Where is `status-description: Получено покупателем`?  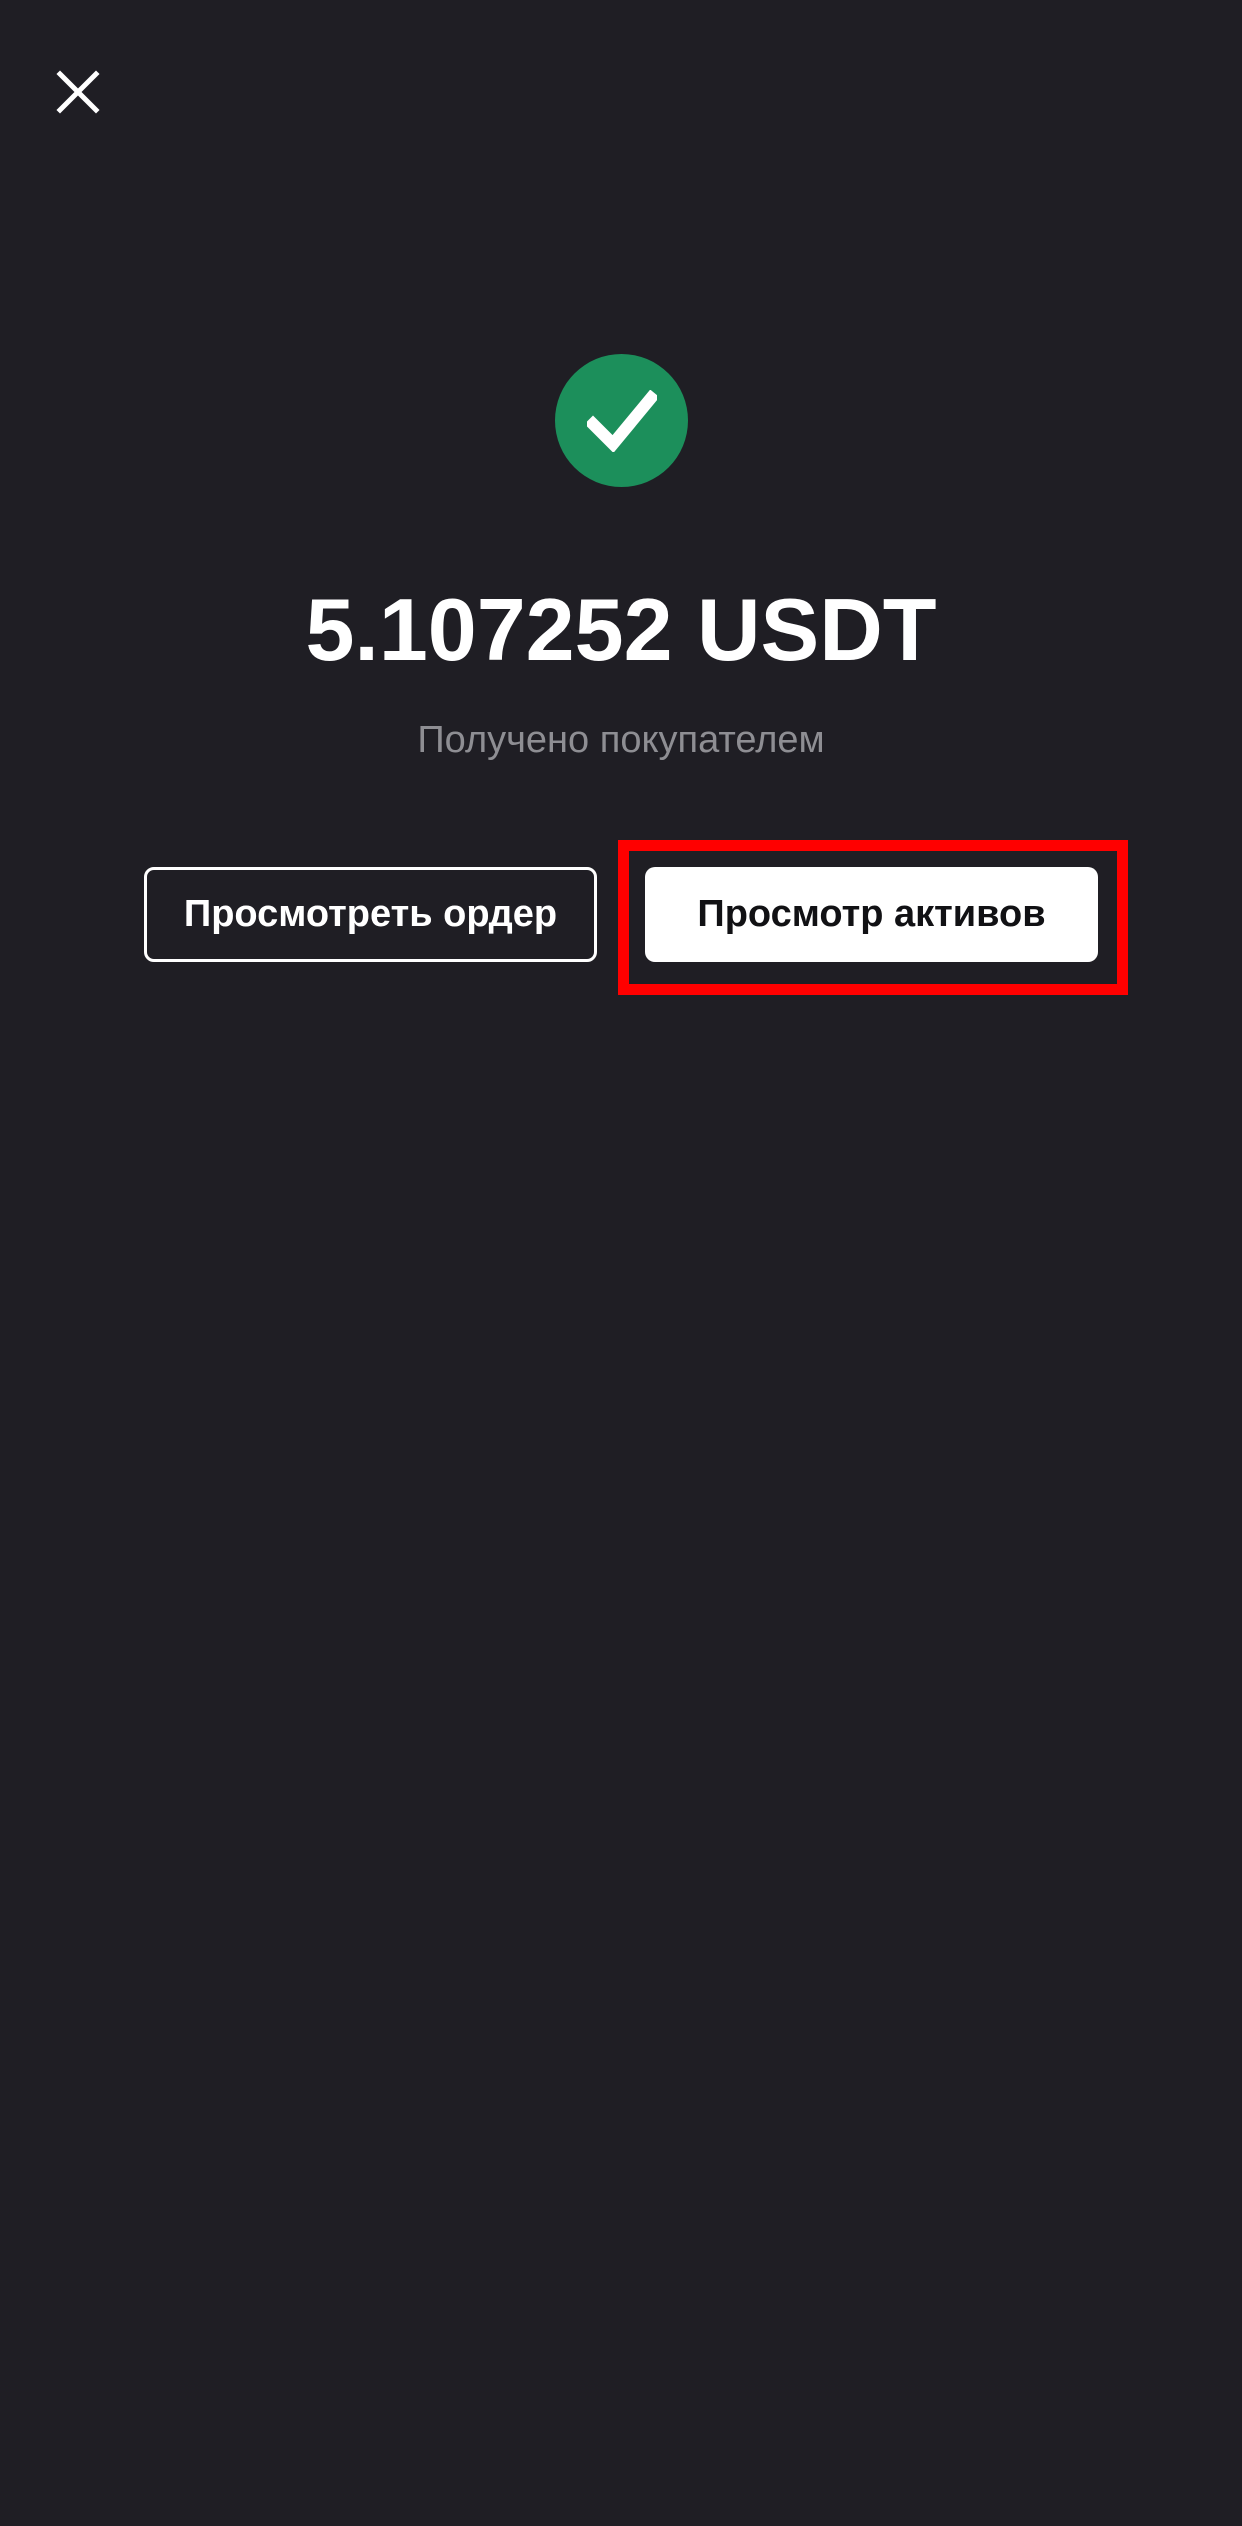
status-description: Получено покупателем is located at coordinates (621, 740).